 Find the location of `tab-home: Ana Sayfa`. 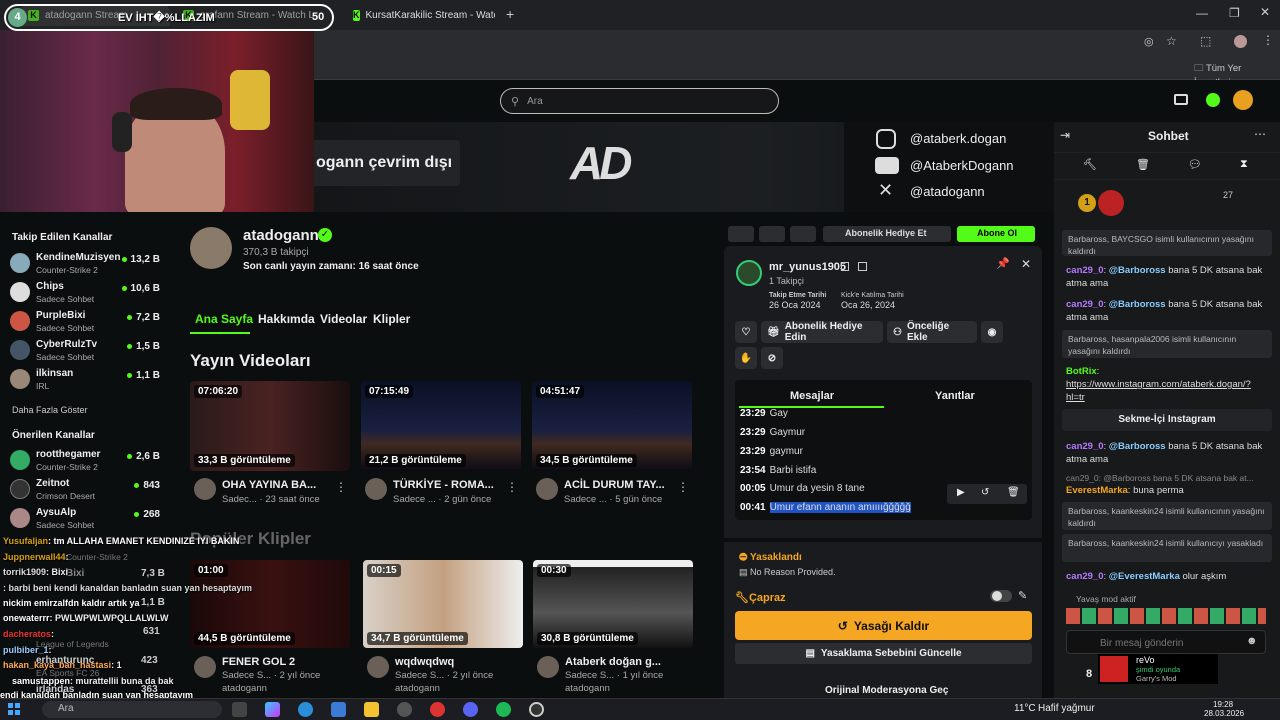

tab-home: Ana Sayfa is located at coordinates (224, 319).